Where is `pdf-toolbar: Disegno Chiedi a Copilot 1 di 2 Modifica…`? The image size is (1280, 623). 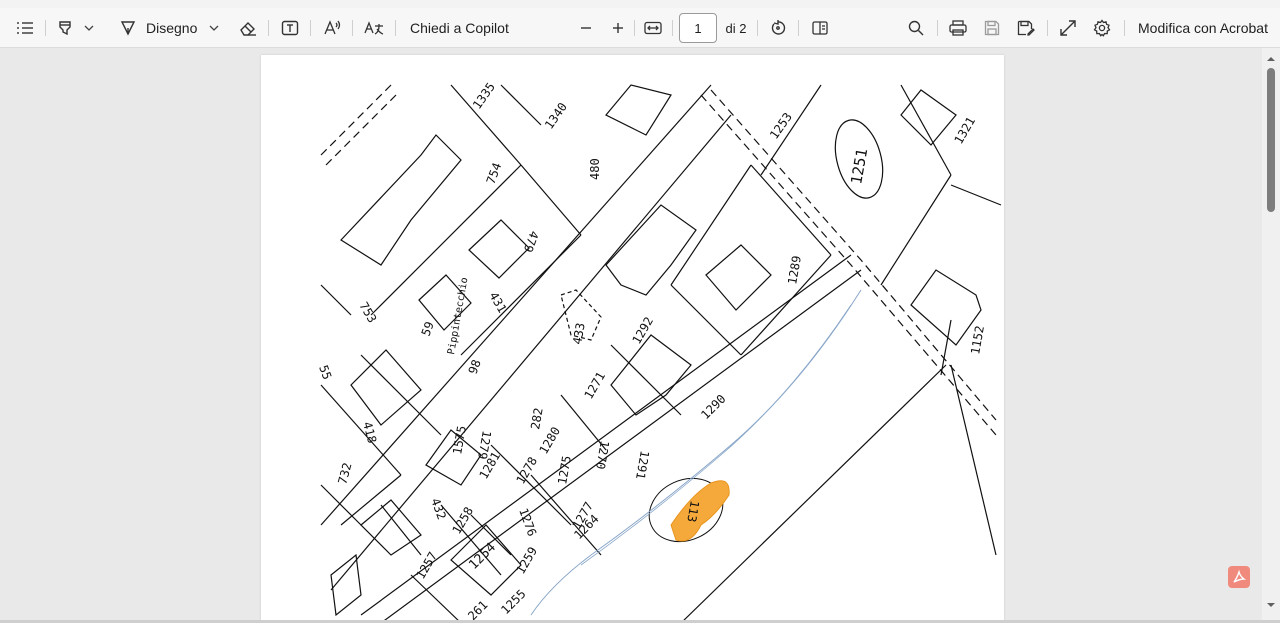
pdf-toolbar: Disegno Chiedi a Copilot 1 di 2 Modifica… is located at coordinates (640, 28).